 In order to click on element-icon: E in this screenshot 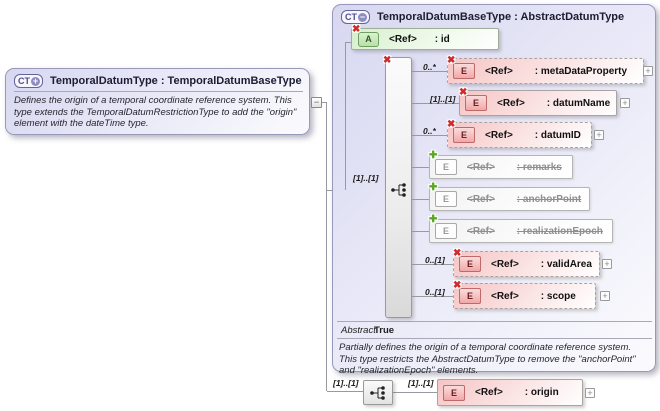, I will do `click(454, 392)`.